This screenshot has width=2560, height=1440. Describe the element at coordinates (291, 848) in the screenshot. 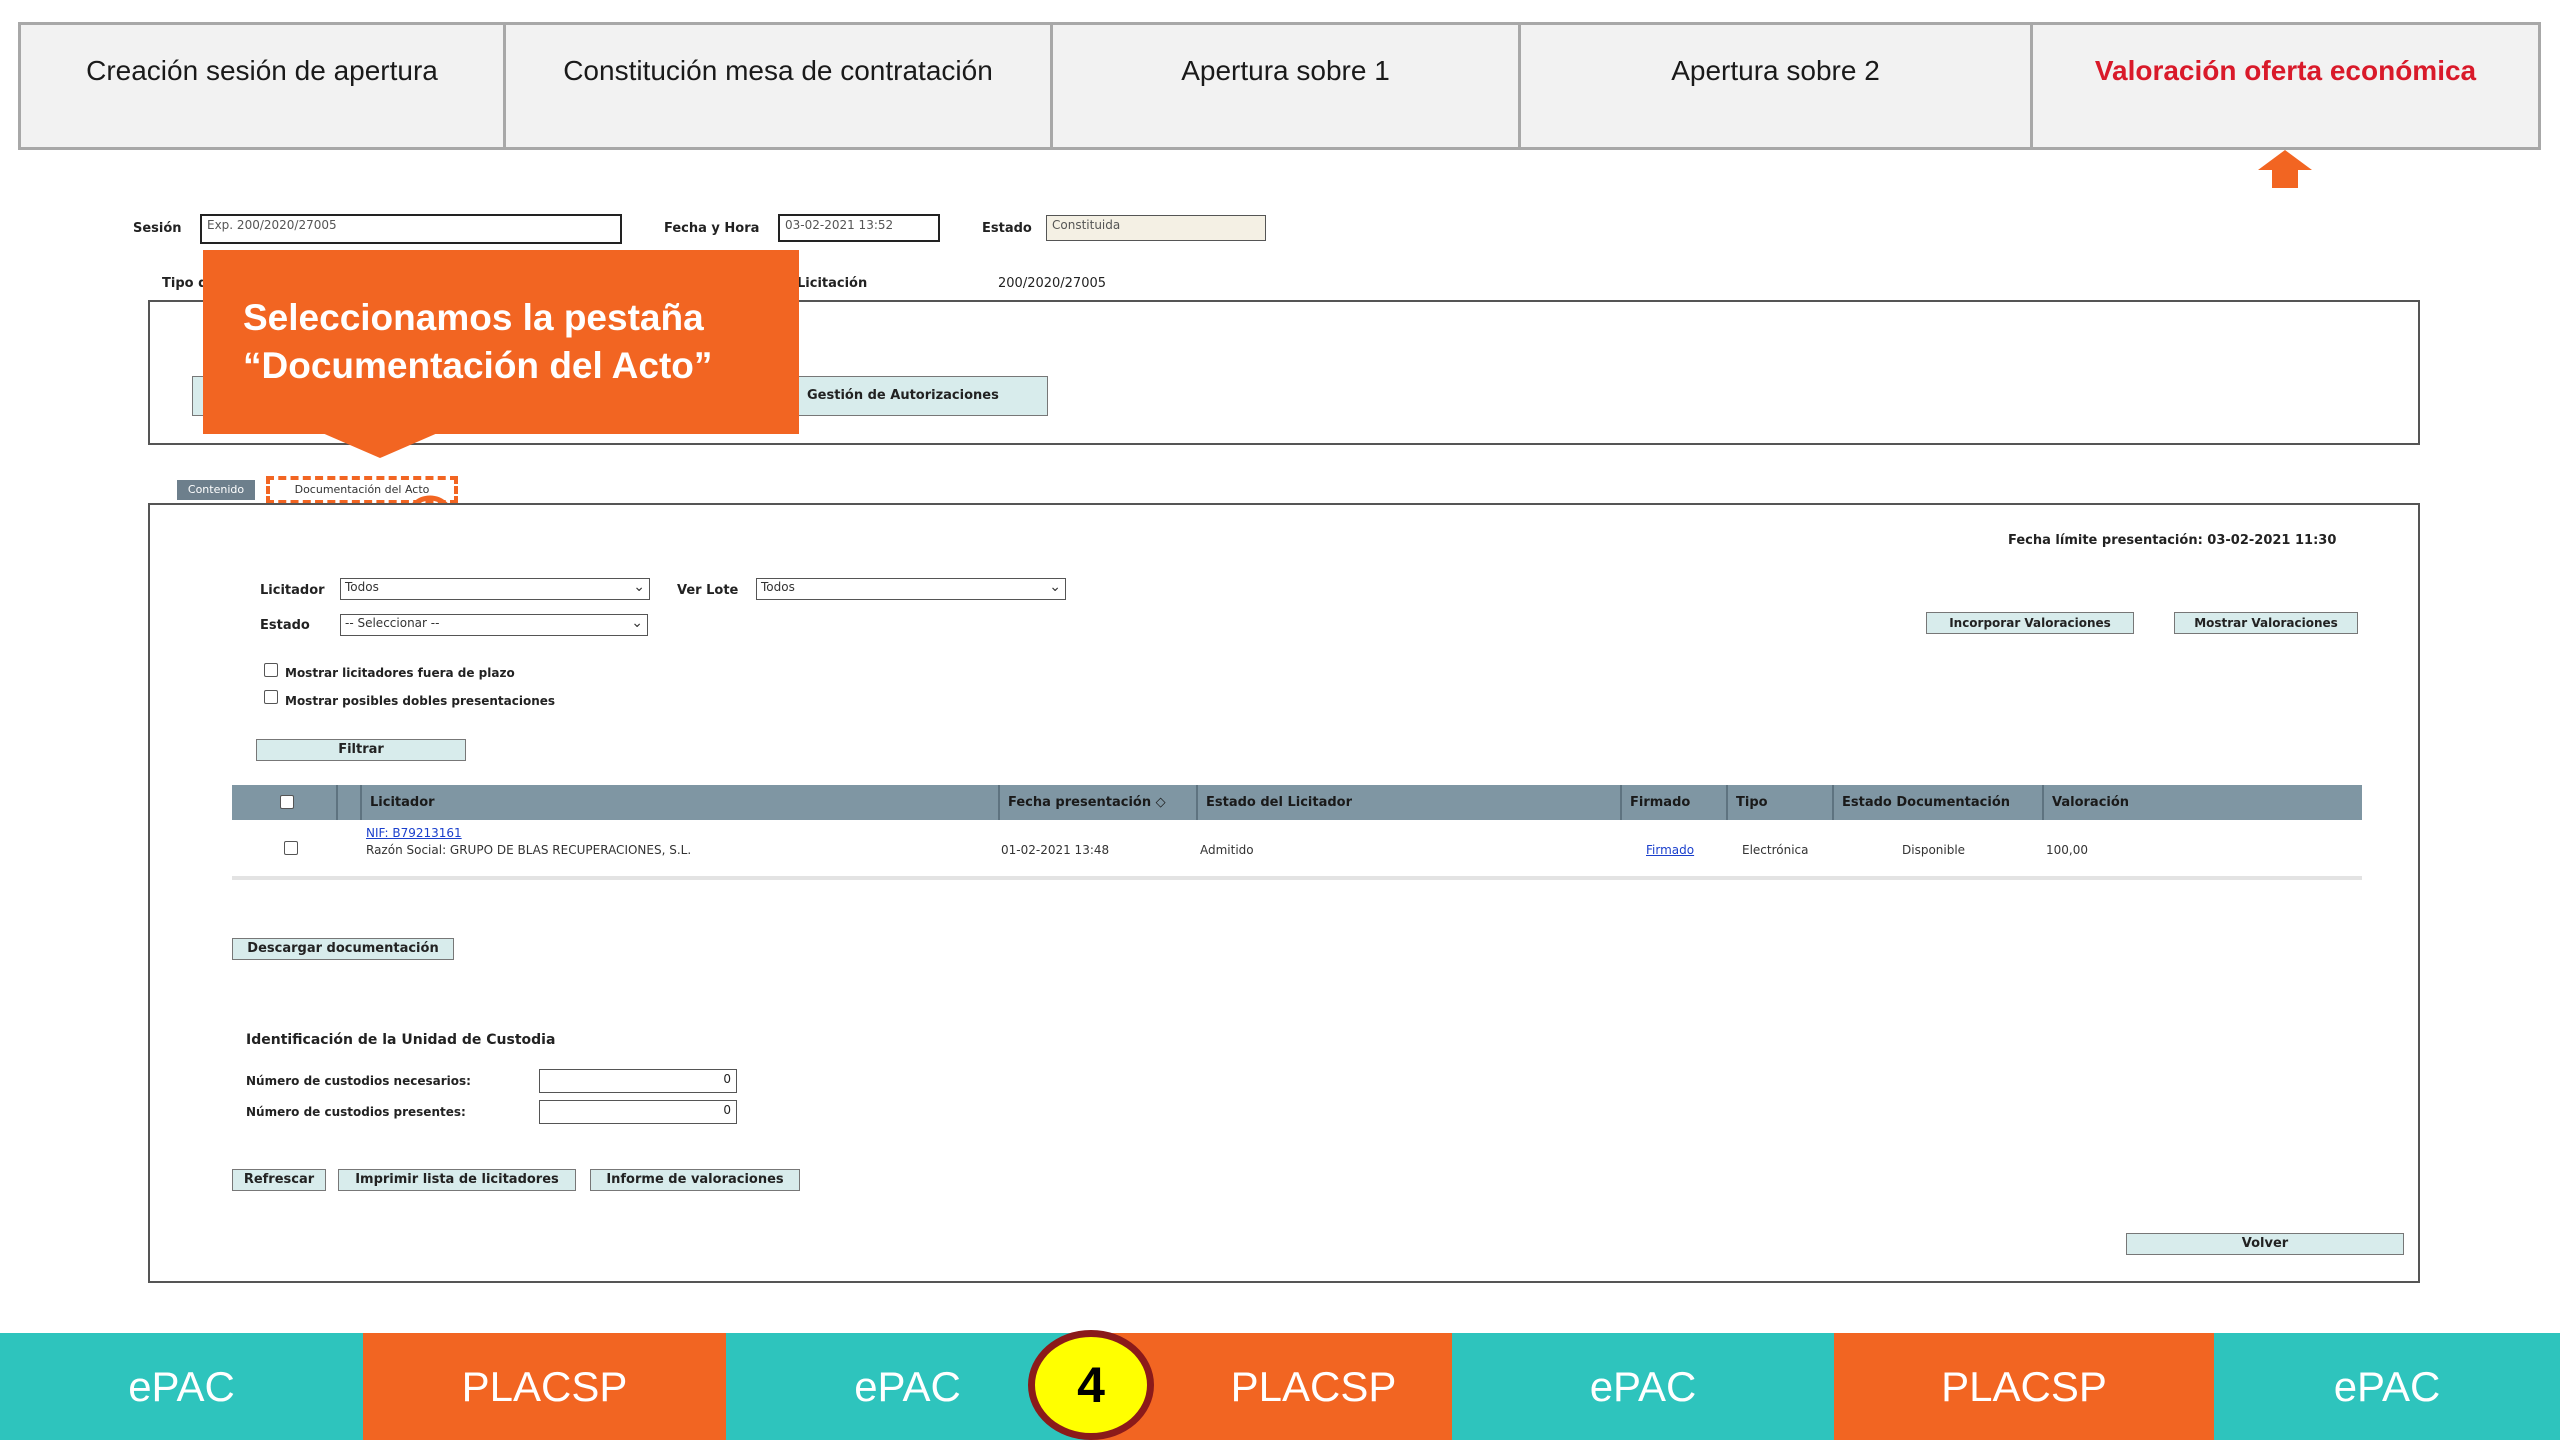

I see `row-checkbox` at that location.